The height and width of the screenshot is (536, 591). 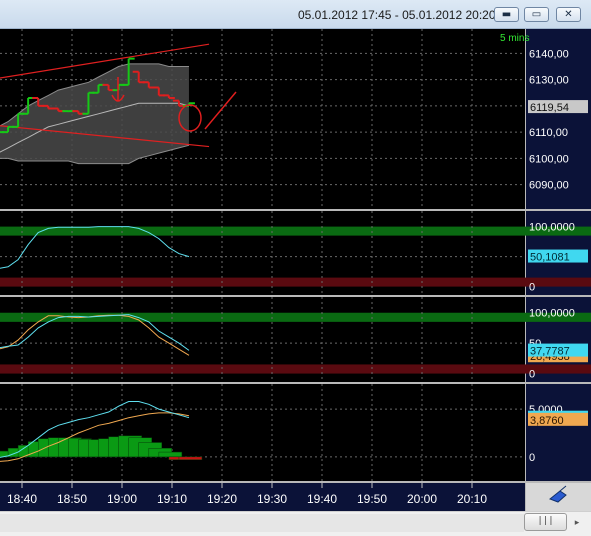 What do you see at coordinates (372, 499) in the screenshot?
I see `time-axis-label: 19:50` at bounding box center [372, 499].